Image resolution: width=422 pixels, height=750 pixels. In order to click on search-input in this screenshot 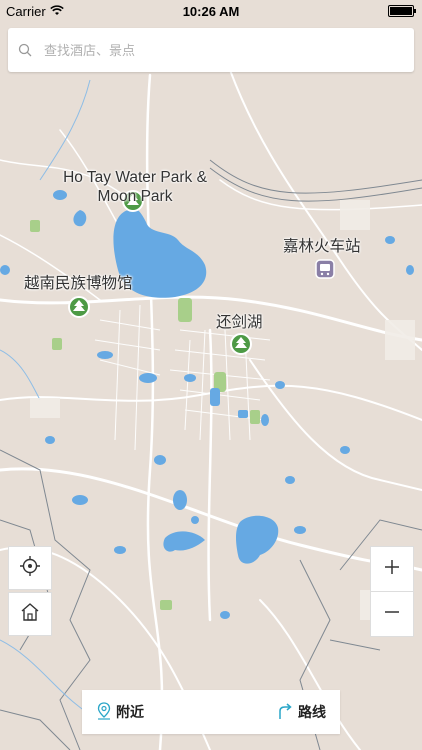, I will do `click(214, 50)`.